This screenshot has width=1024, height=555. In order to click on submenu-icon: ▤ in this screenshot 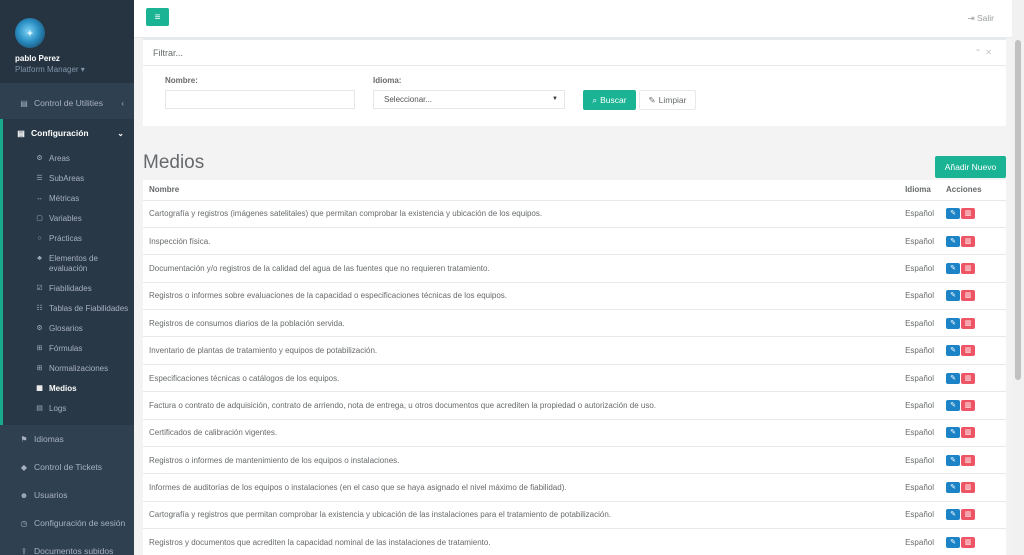, I will do `click(39, 408)`.